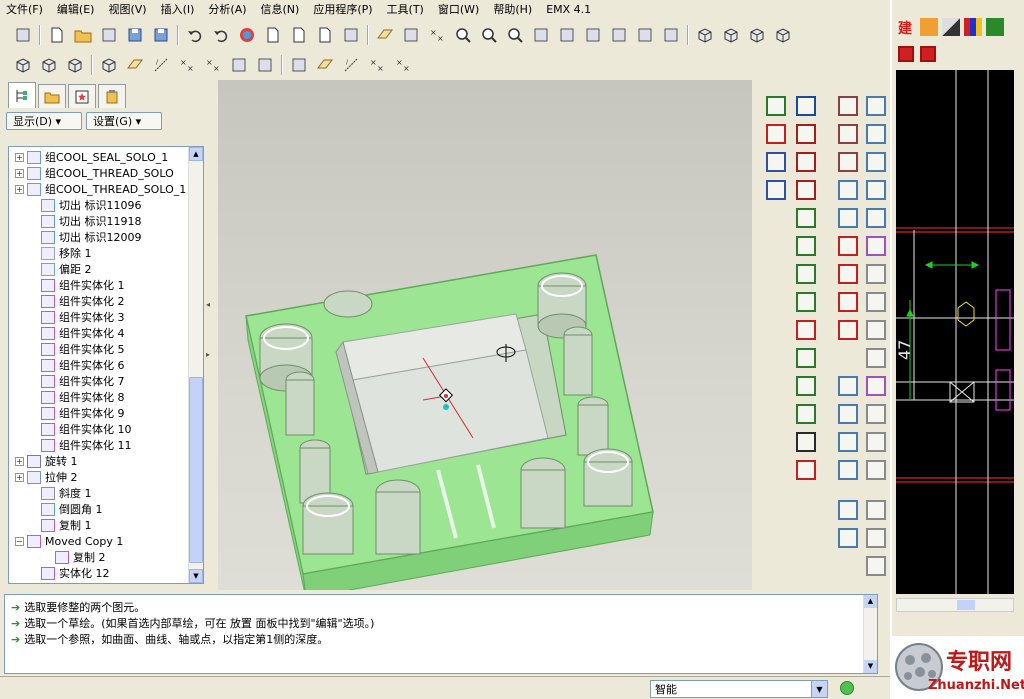  What do you see at coordinates (106, 269) in the screenshot?
I see `tree-item: 偏距 2` at bounding box center [106, 269].